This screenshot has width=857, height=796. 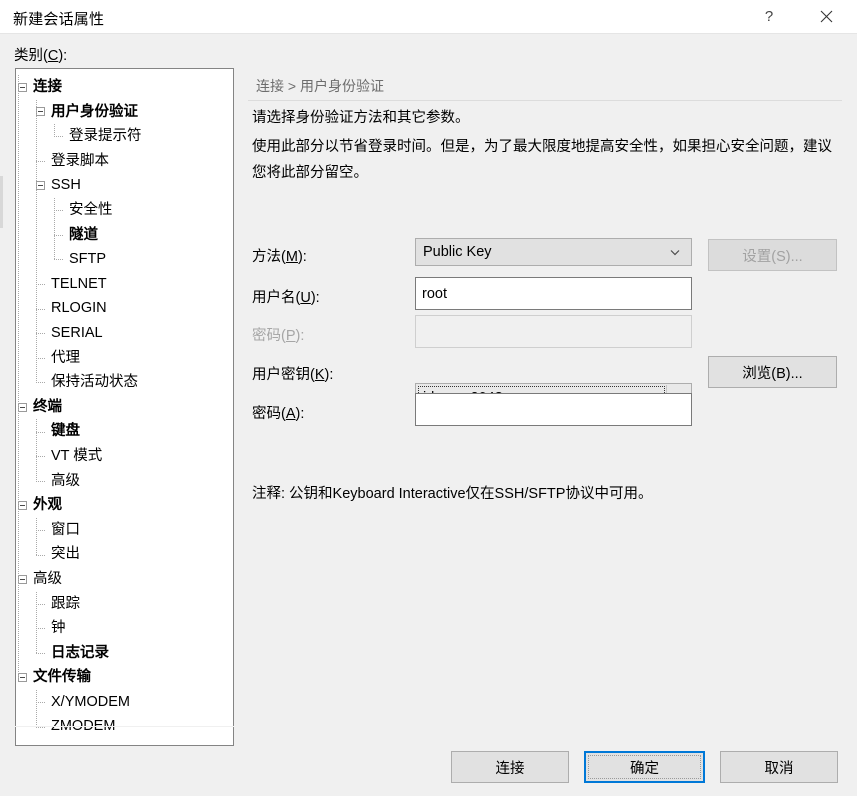 I want to click on tree-item: SERIAL, so click(x=124, y=333).